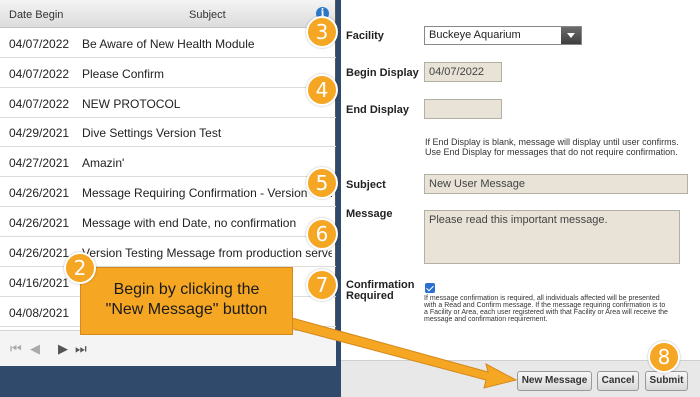 The image size is (700, 397). I want to click on step-6-badge: 6, so click(322, 234).